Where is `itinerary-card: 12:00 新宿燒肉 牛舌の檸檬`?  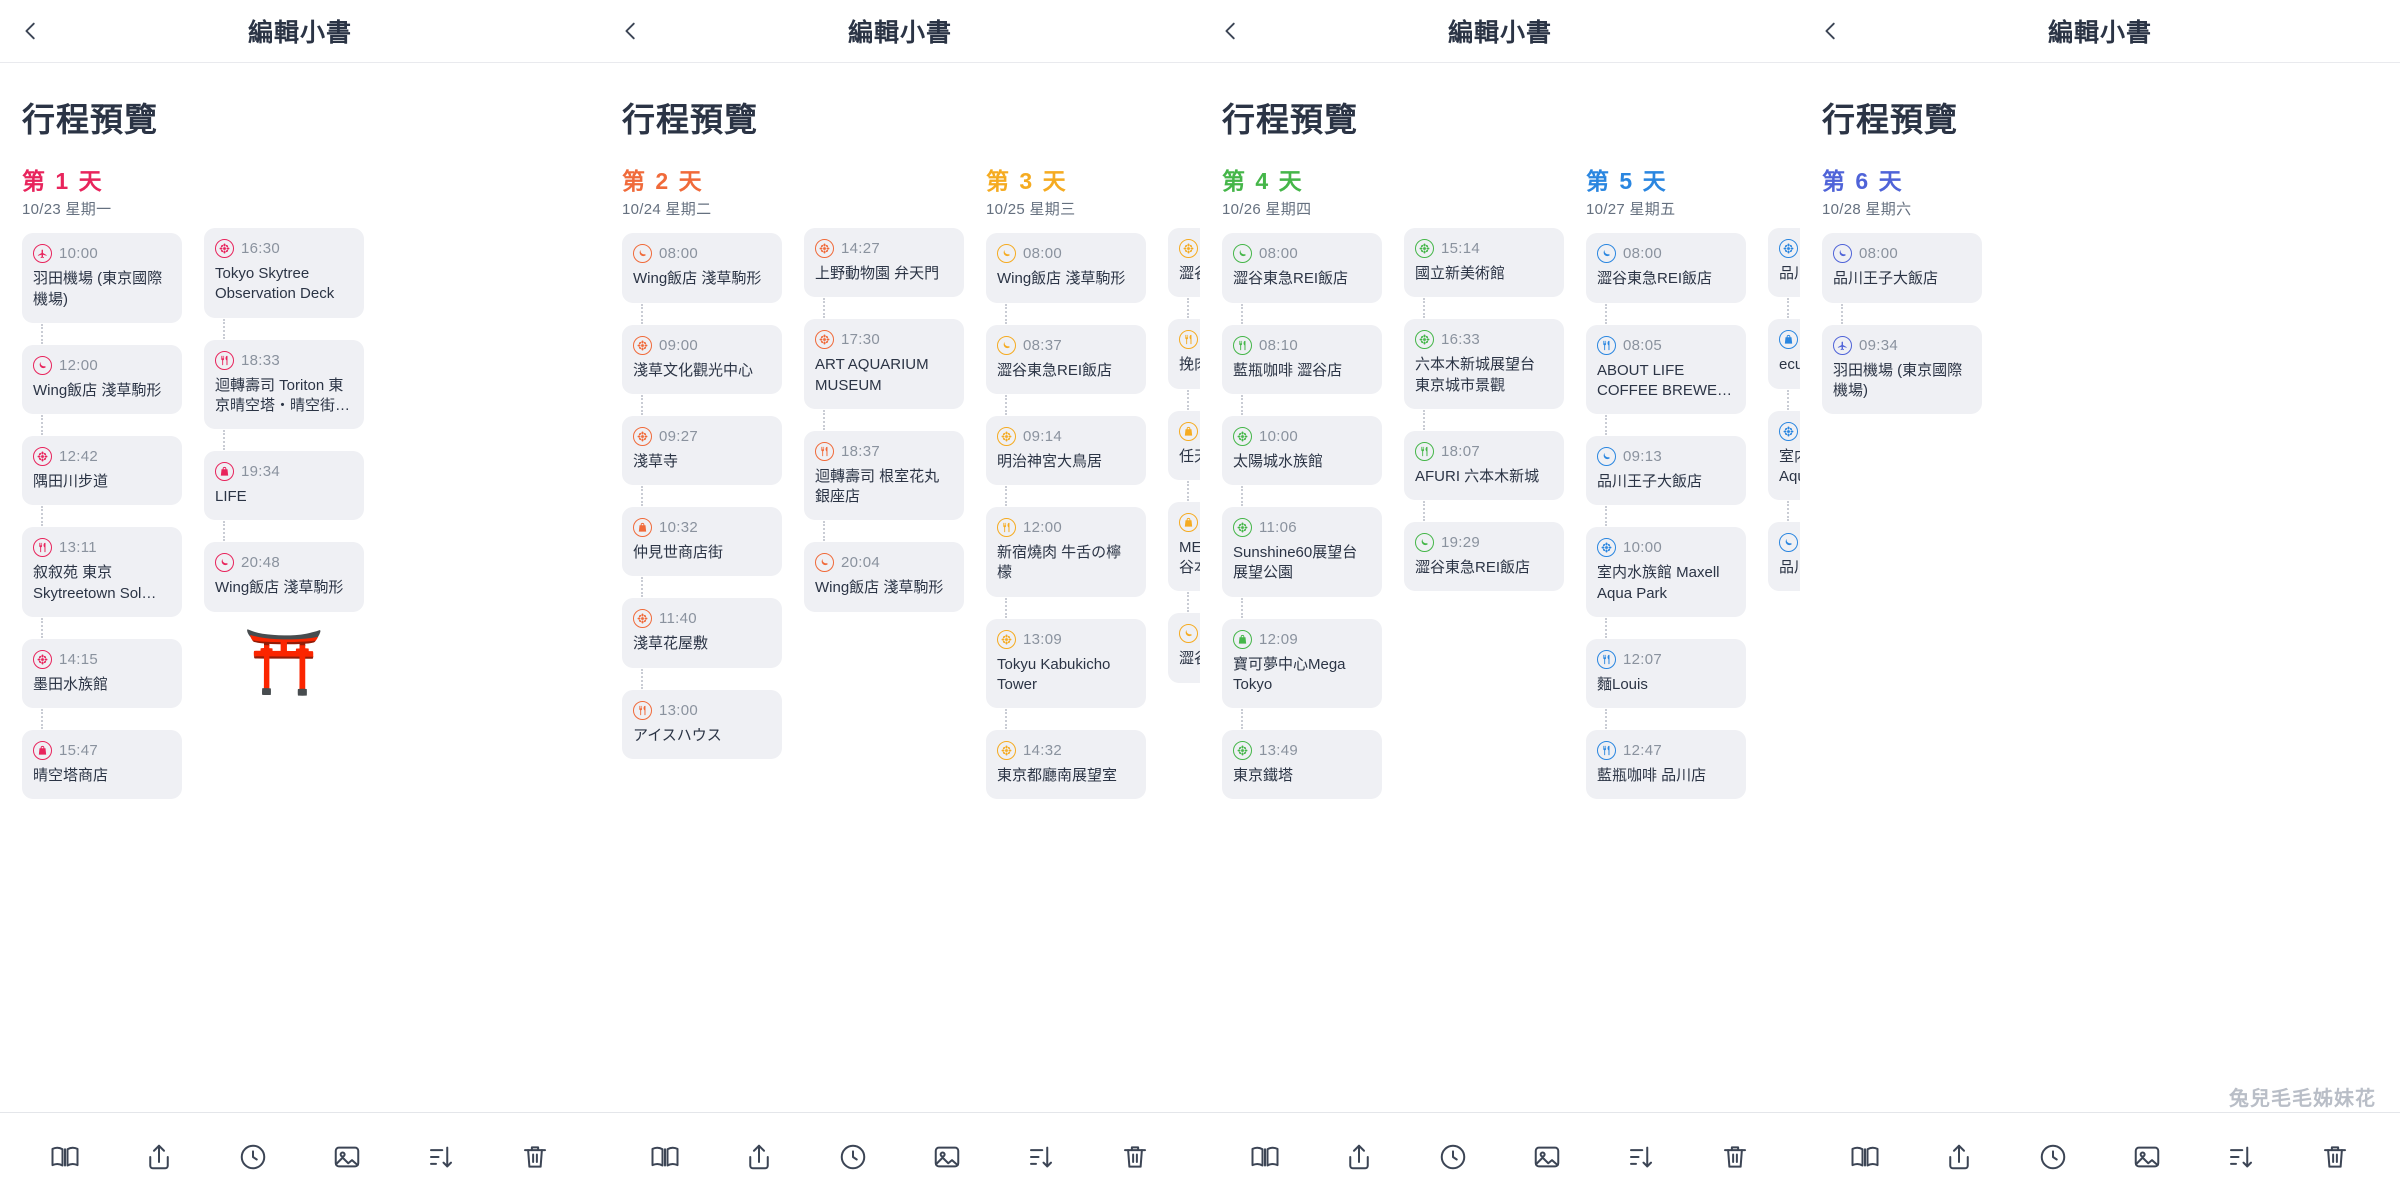 itinerary-card: 12:00 新宿燒肉 牛舌の檸檬 is located at coordinates (1066, 562).